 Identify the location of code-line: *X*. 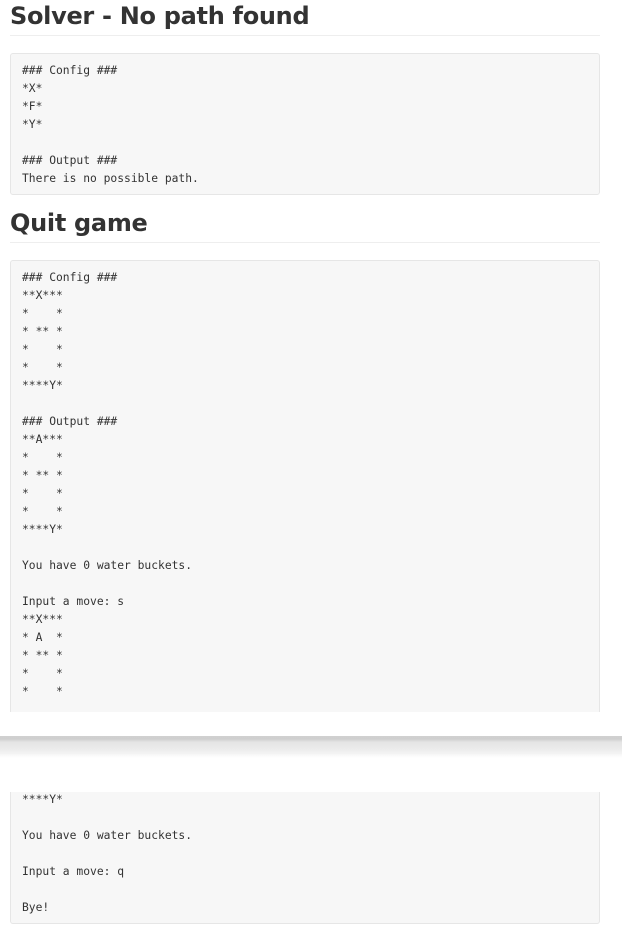
(32, 88).